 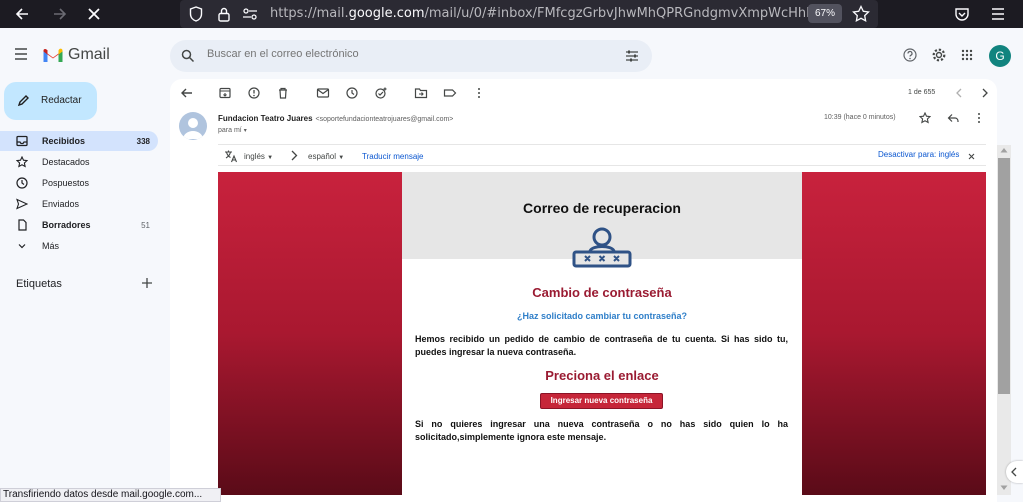 I want to click on help-icon, so click(x=910, y=55).